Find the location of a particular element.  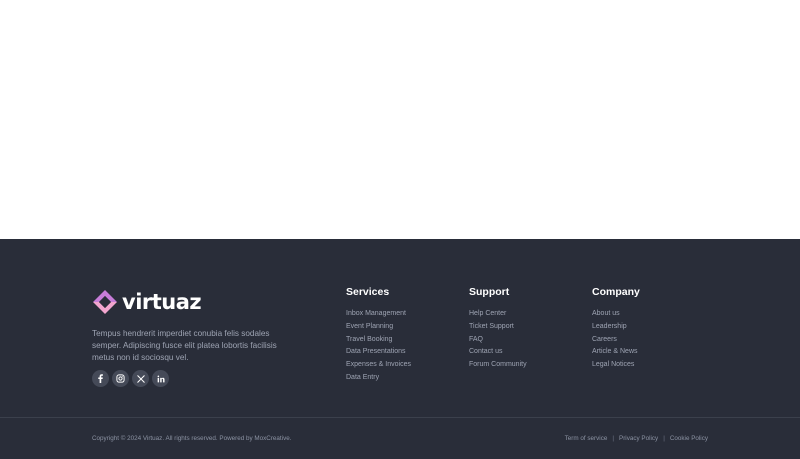

support-link-ticket-support: Ticket Support is located at coordinates (498, 327).